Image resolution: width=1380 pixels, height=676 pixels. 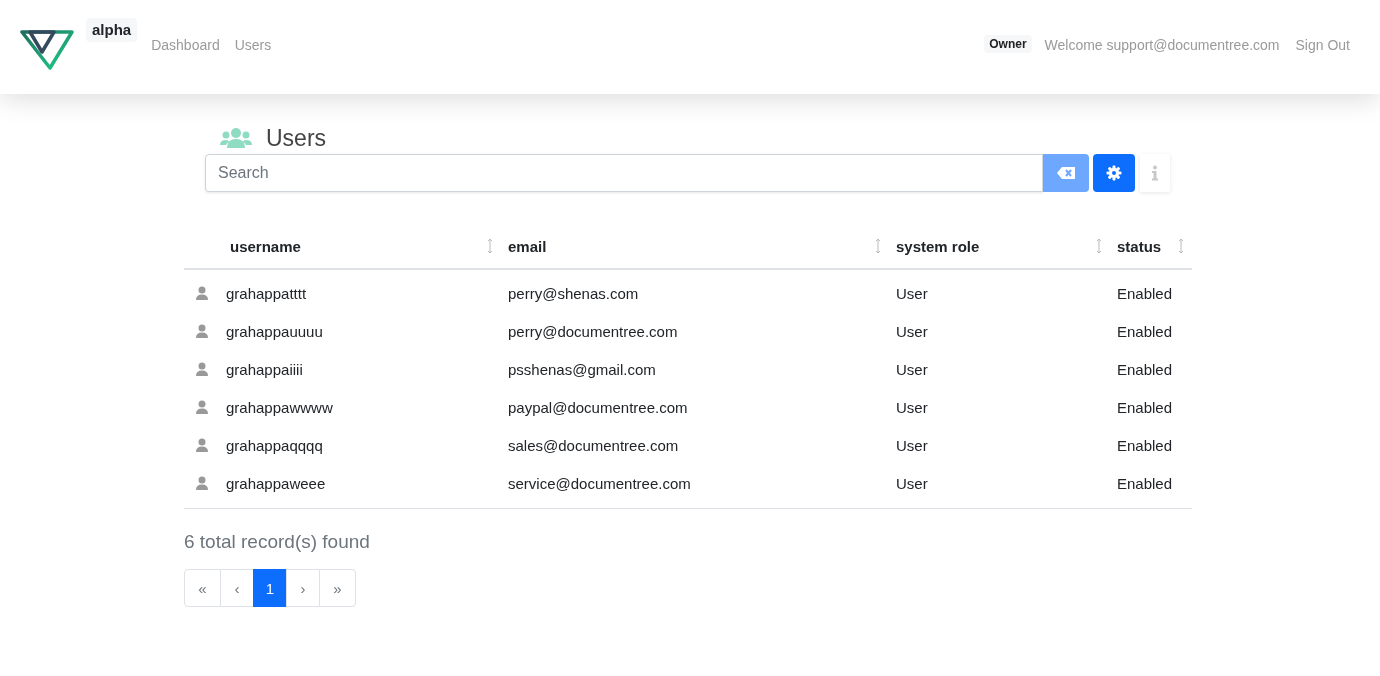 I want to click on backspace-icon, so click(x=1066, y=173).